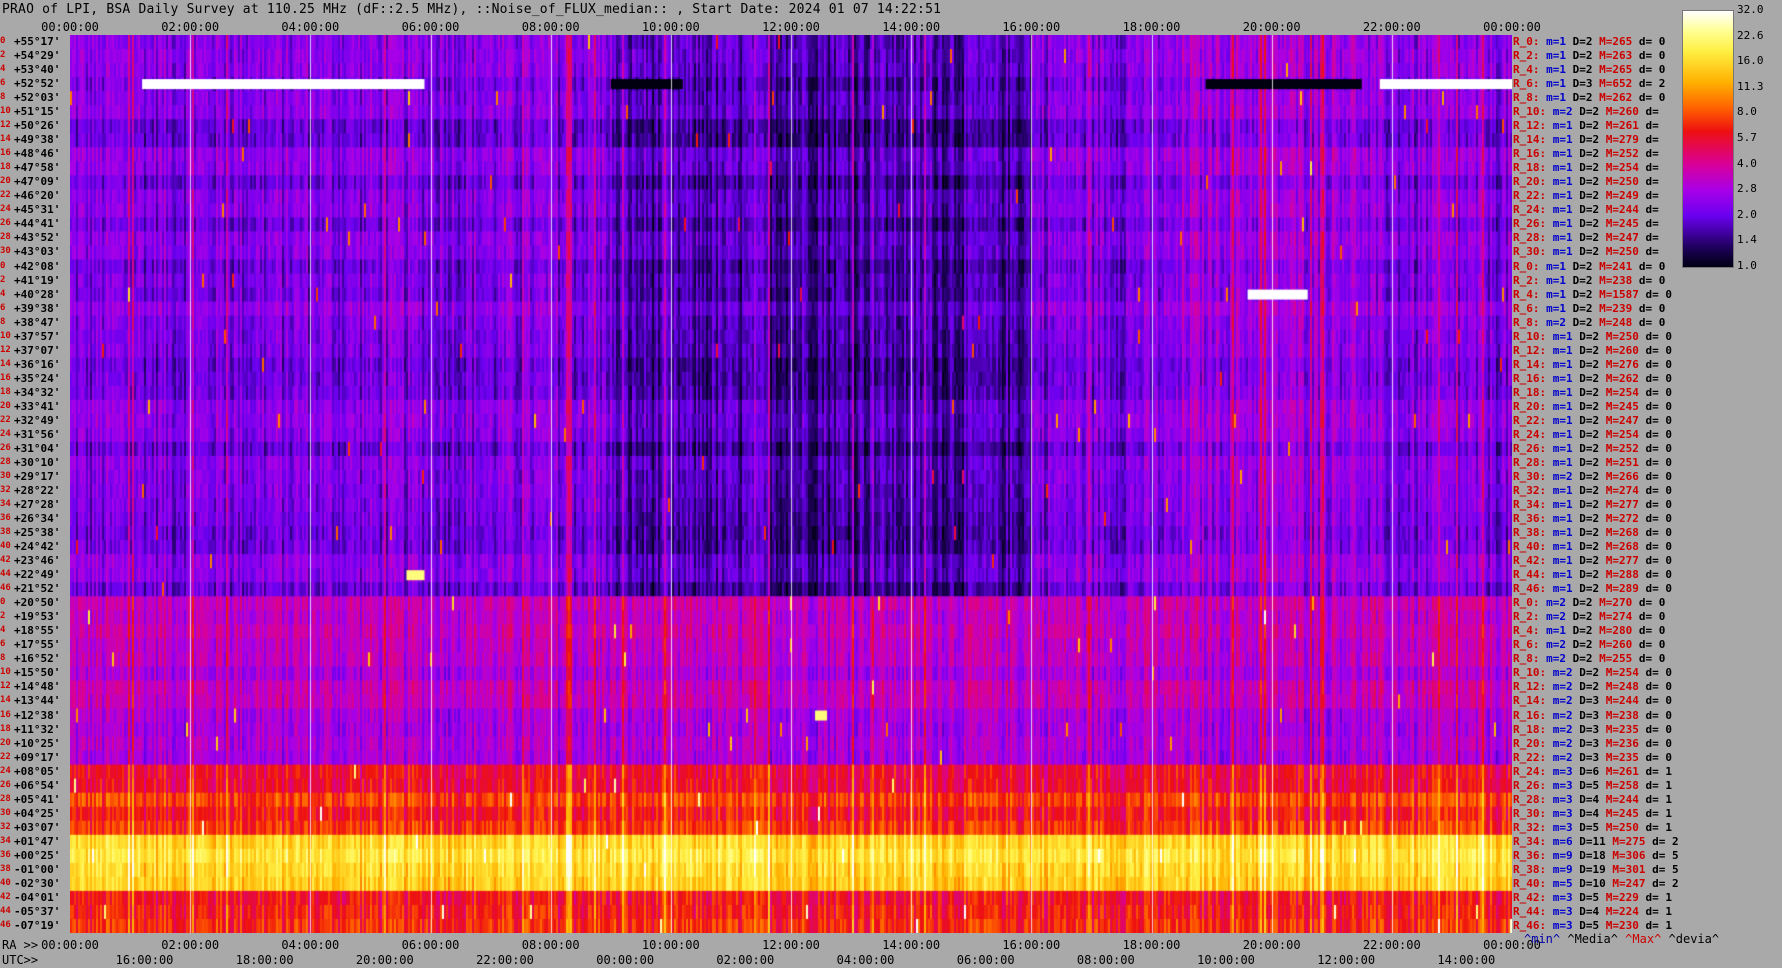  What do you see at coordinates (1625, 434) in the screenshot?
I see `stat-h: M=254` at bounding box center [1625, 434].